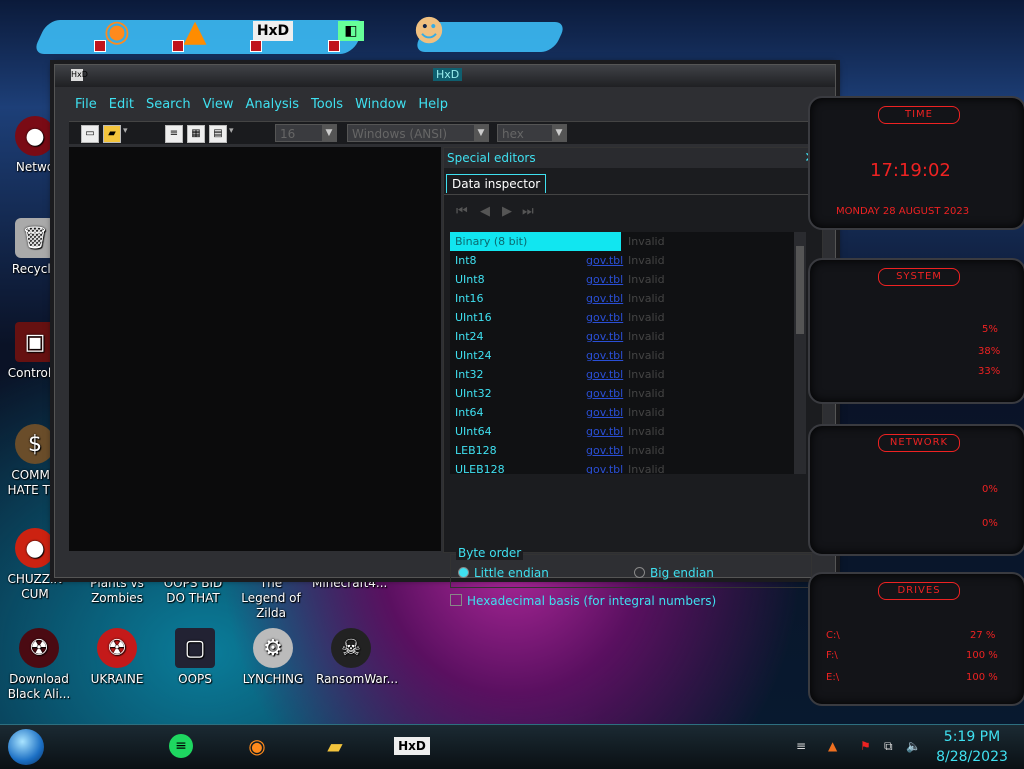 The width and height of the screenshot is (1024, 769). I want to click on toolbar: ▭ ▰ ▾ ≡ ▦ ▤ ▾ 16 ▼ Windows (ANSI) ▼ hex ▼, so click(444, 132).